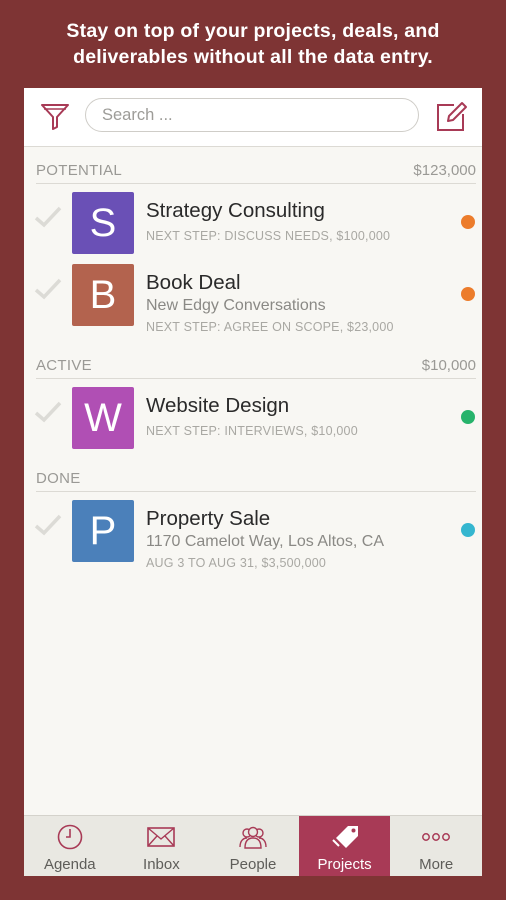 The image size is (506, 900). I want to click on tagline-line-1: Stay on top of your projects, deals, and, so click(253, 31).